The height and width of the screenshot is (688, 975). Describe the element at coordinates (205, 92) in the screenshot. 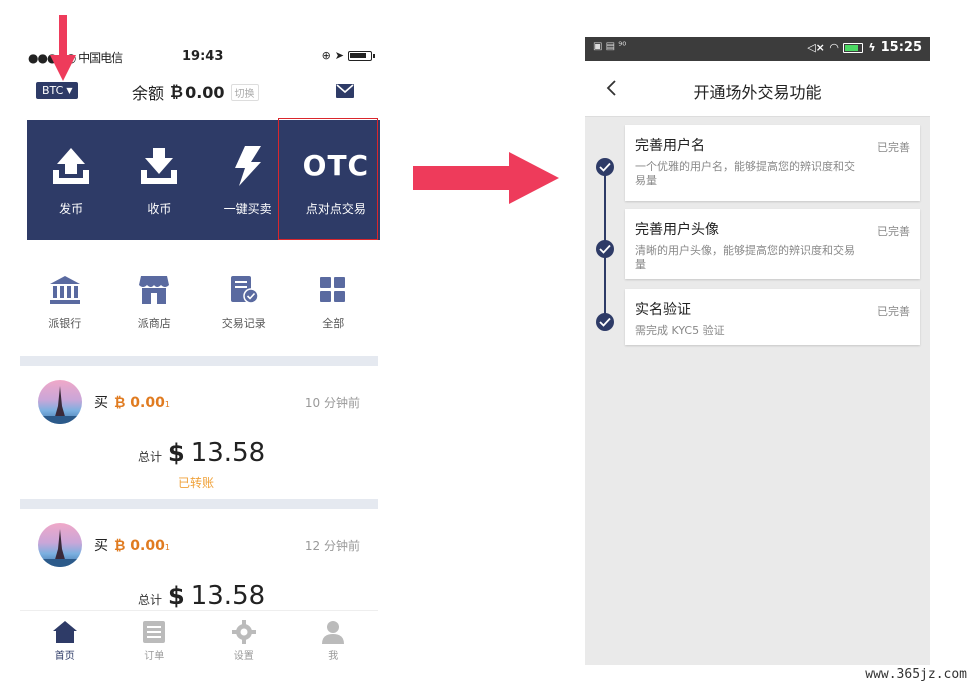

I see `balance-value: 0.00` at that location.